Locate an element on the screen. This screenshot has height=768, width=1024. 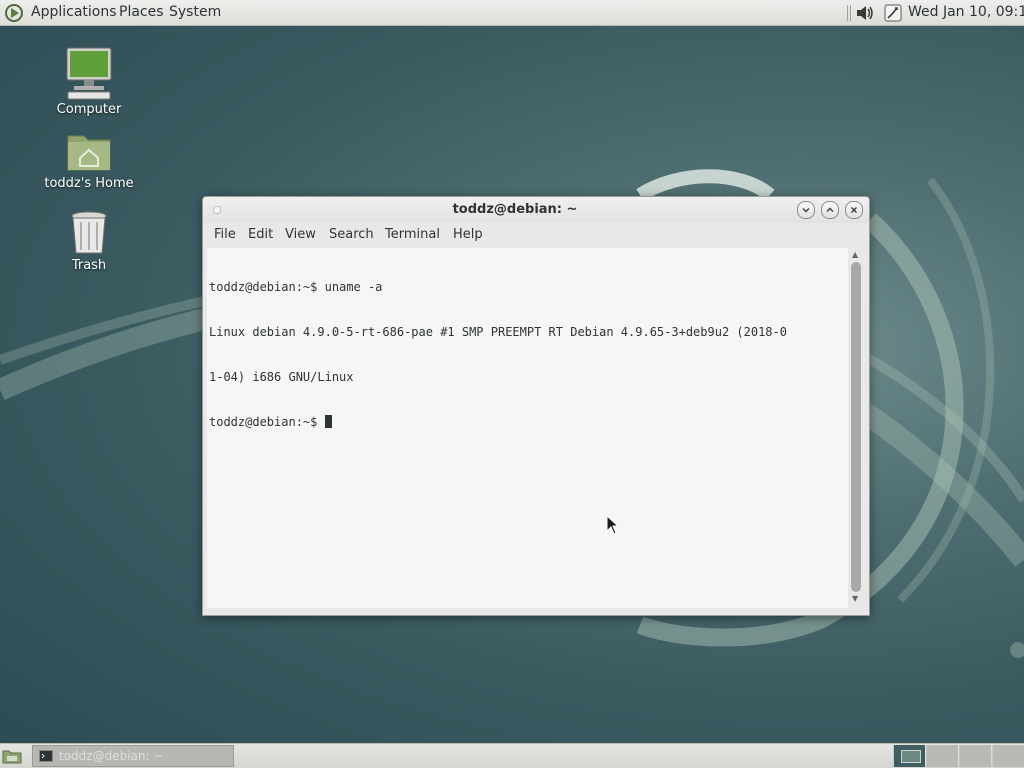
home-folder-icon is located at coordinates (89, 153).